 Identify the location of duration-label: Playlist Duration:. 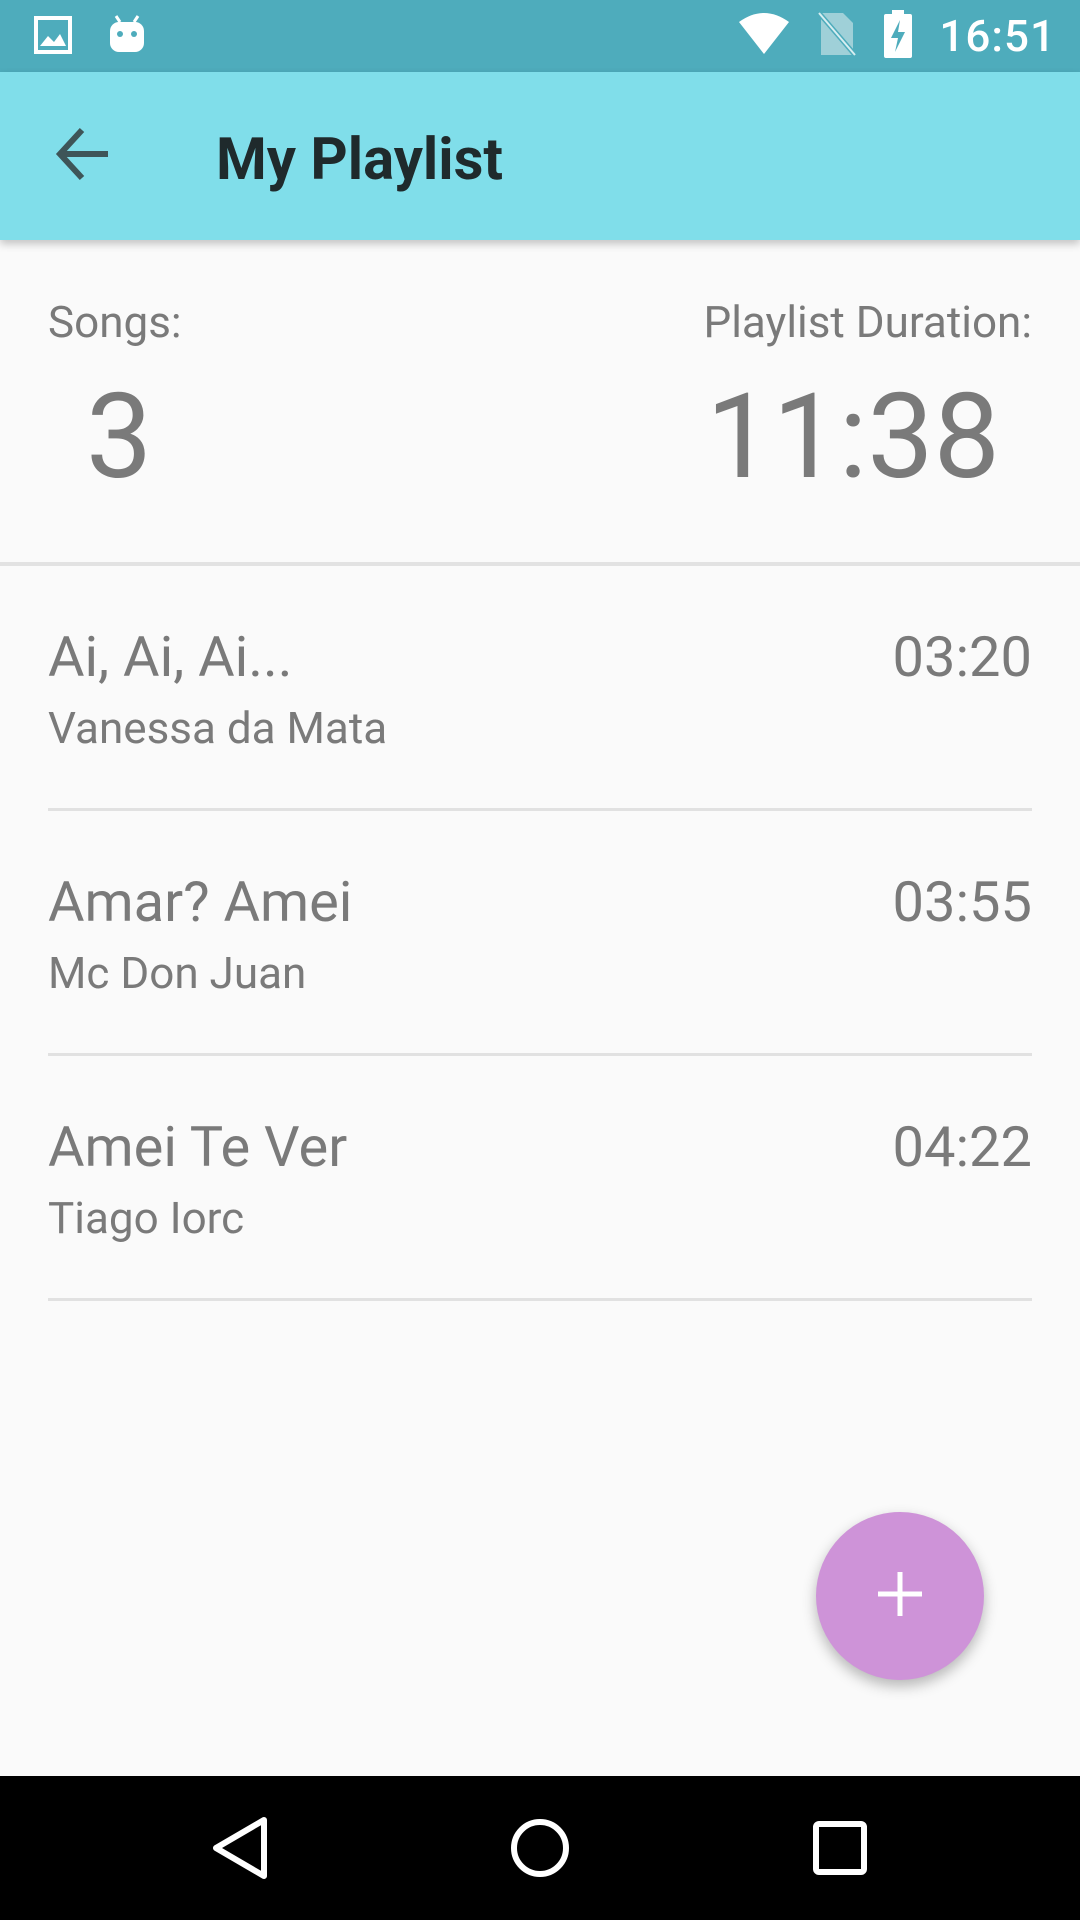
(867, 322).